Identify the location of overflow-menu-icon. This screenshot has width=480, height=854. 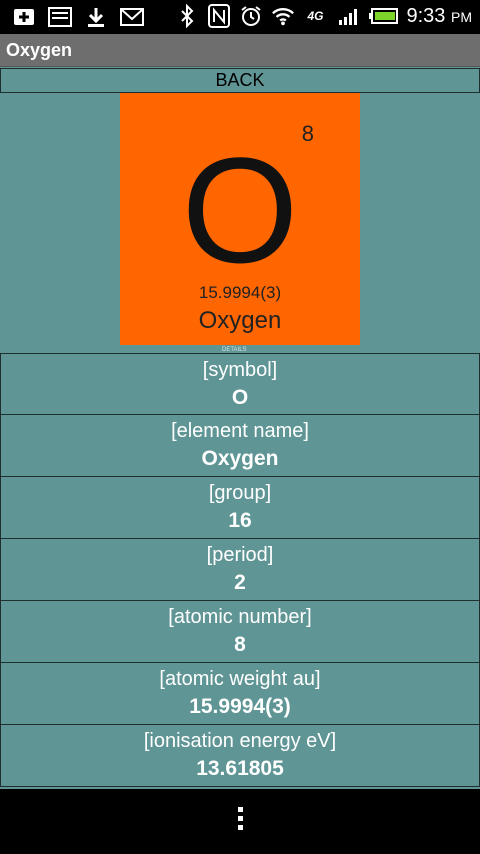
(240, 821).